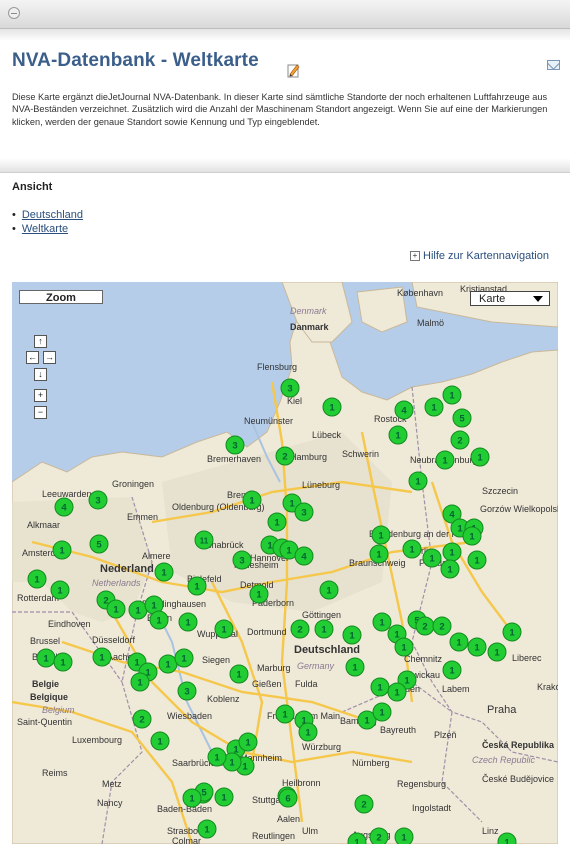 Image resolution: width=570 pixels, height=844 pixels. Describe the element at coordinates (288, 798) in the screenshot. I see `map-marker: 6` at that location.